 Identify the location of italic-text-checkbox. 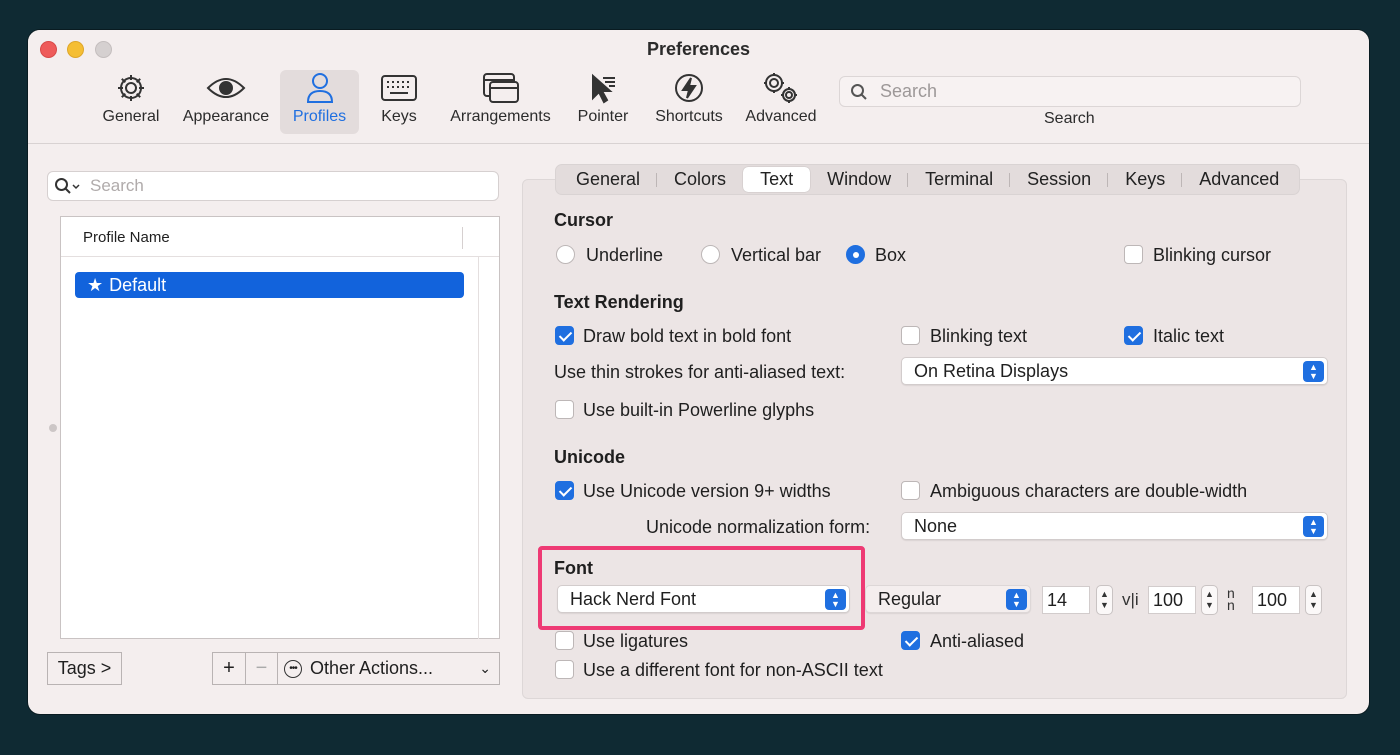
(1133, 335).